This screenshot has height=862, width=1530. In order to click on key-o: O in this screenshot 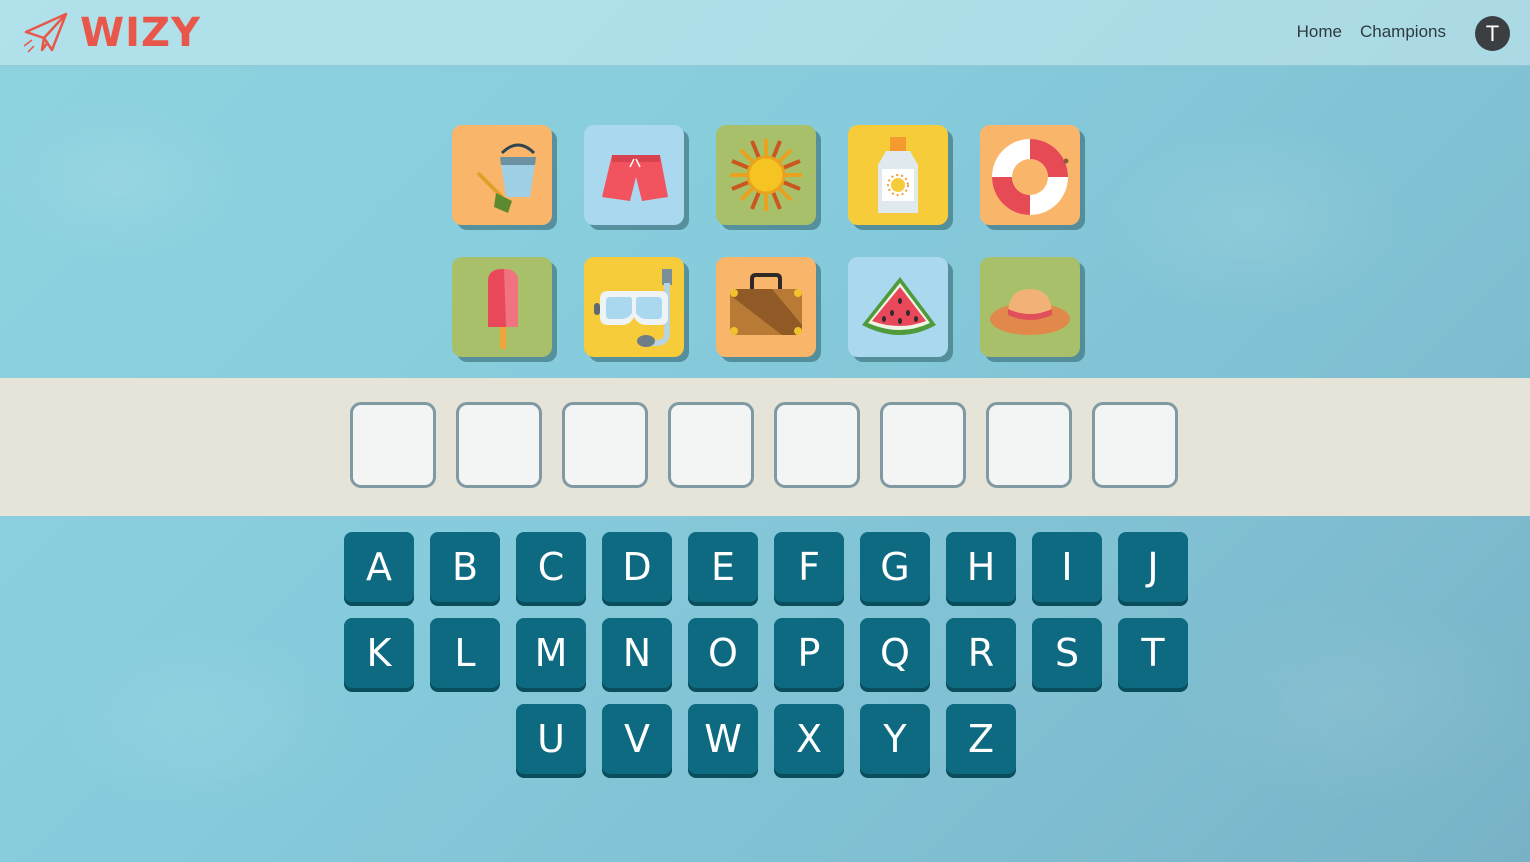, I will do `click(723, 653)`.